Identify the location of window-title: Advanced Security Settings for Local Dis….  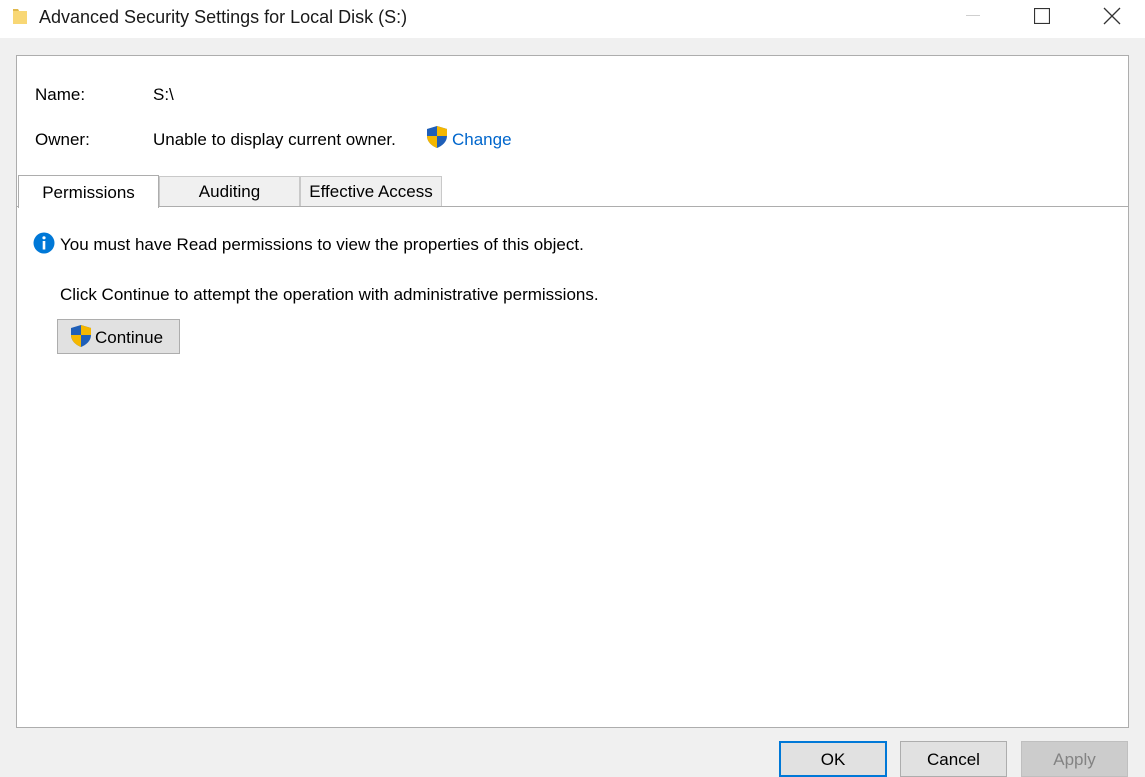
(223, 17).